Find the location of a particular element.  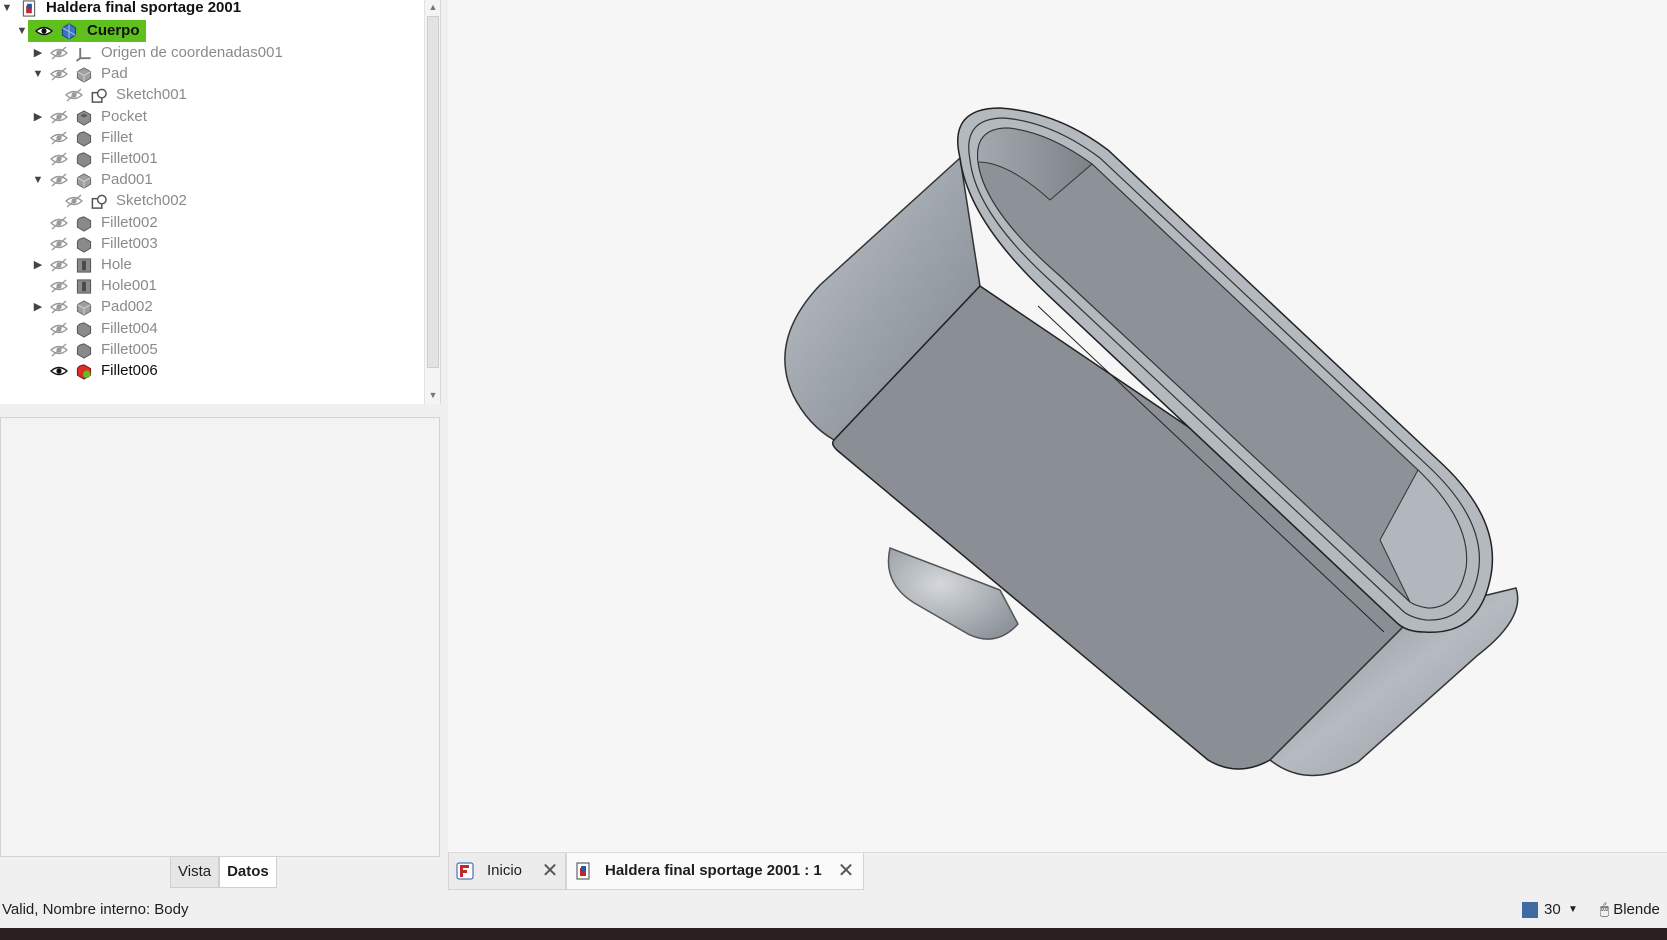

tree-item-label: Fillet003 is located at coordinates (129, 243).